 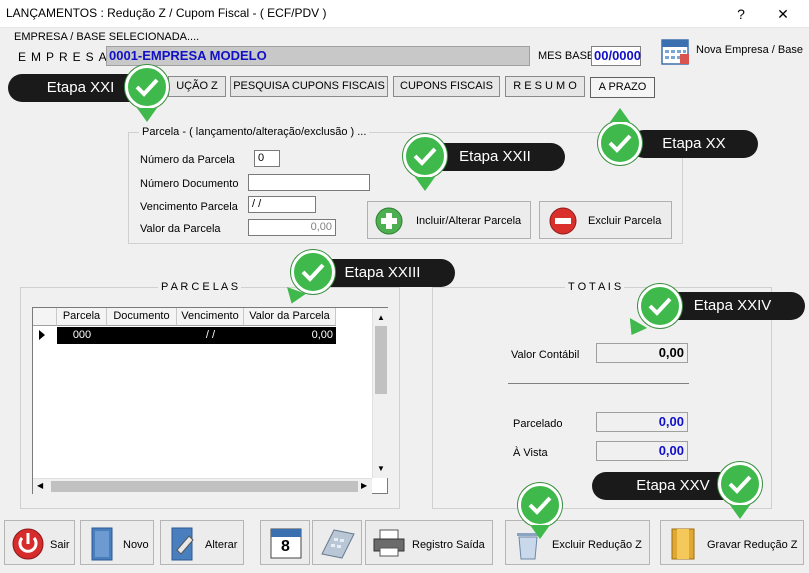 What do you see at coordinates (740, 512) in the screenshot?
I see `etapa-xxv-pointer` at bounding box center [740, 512].